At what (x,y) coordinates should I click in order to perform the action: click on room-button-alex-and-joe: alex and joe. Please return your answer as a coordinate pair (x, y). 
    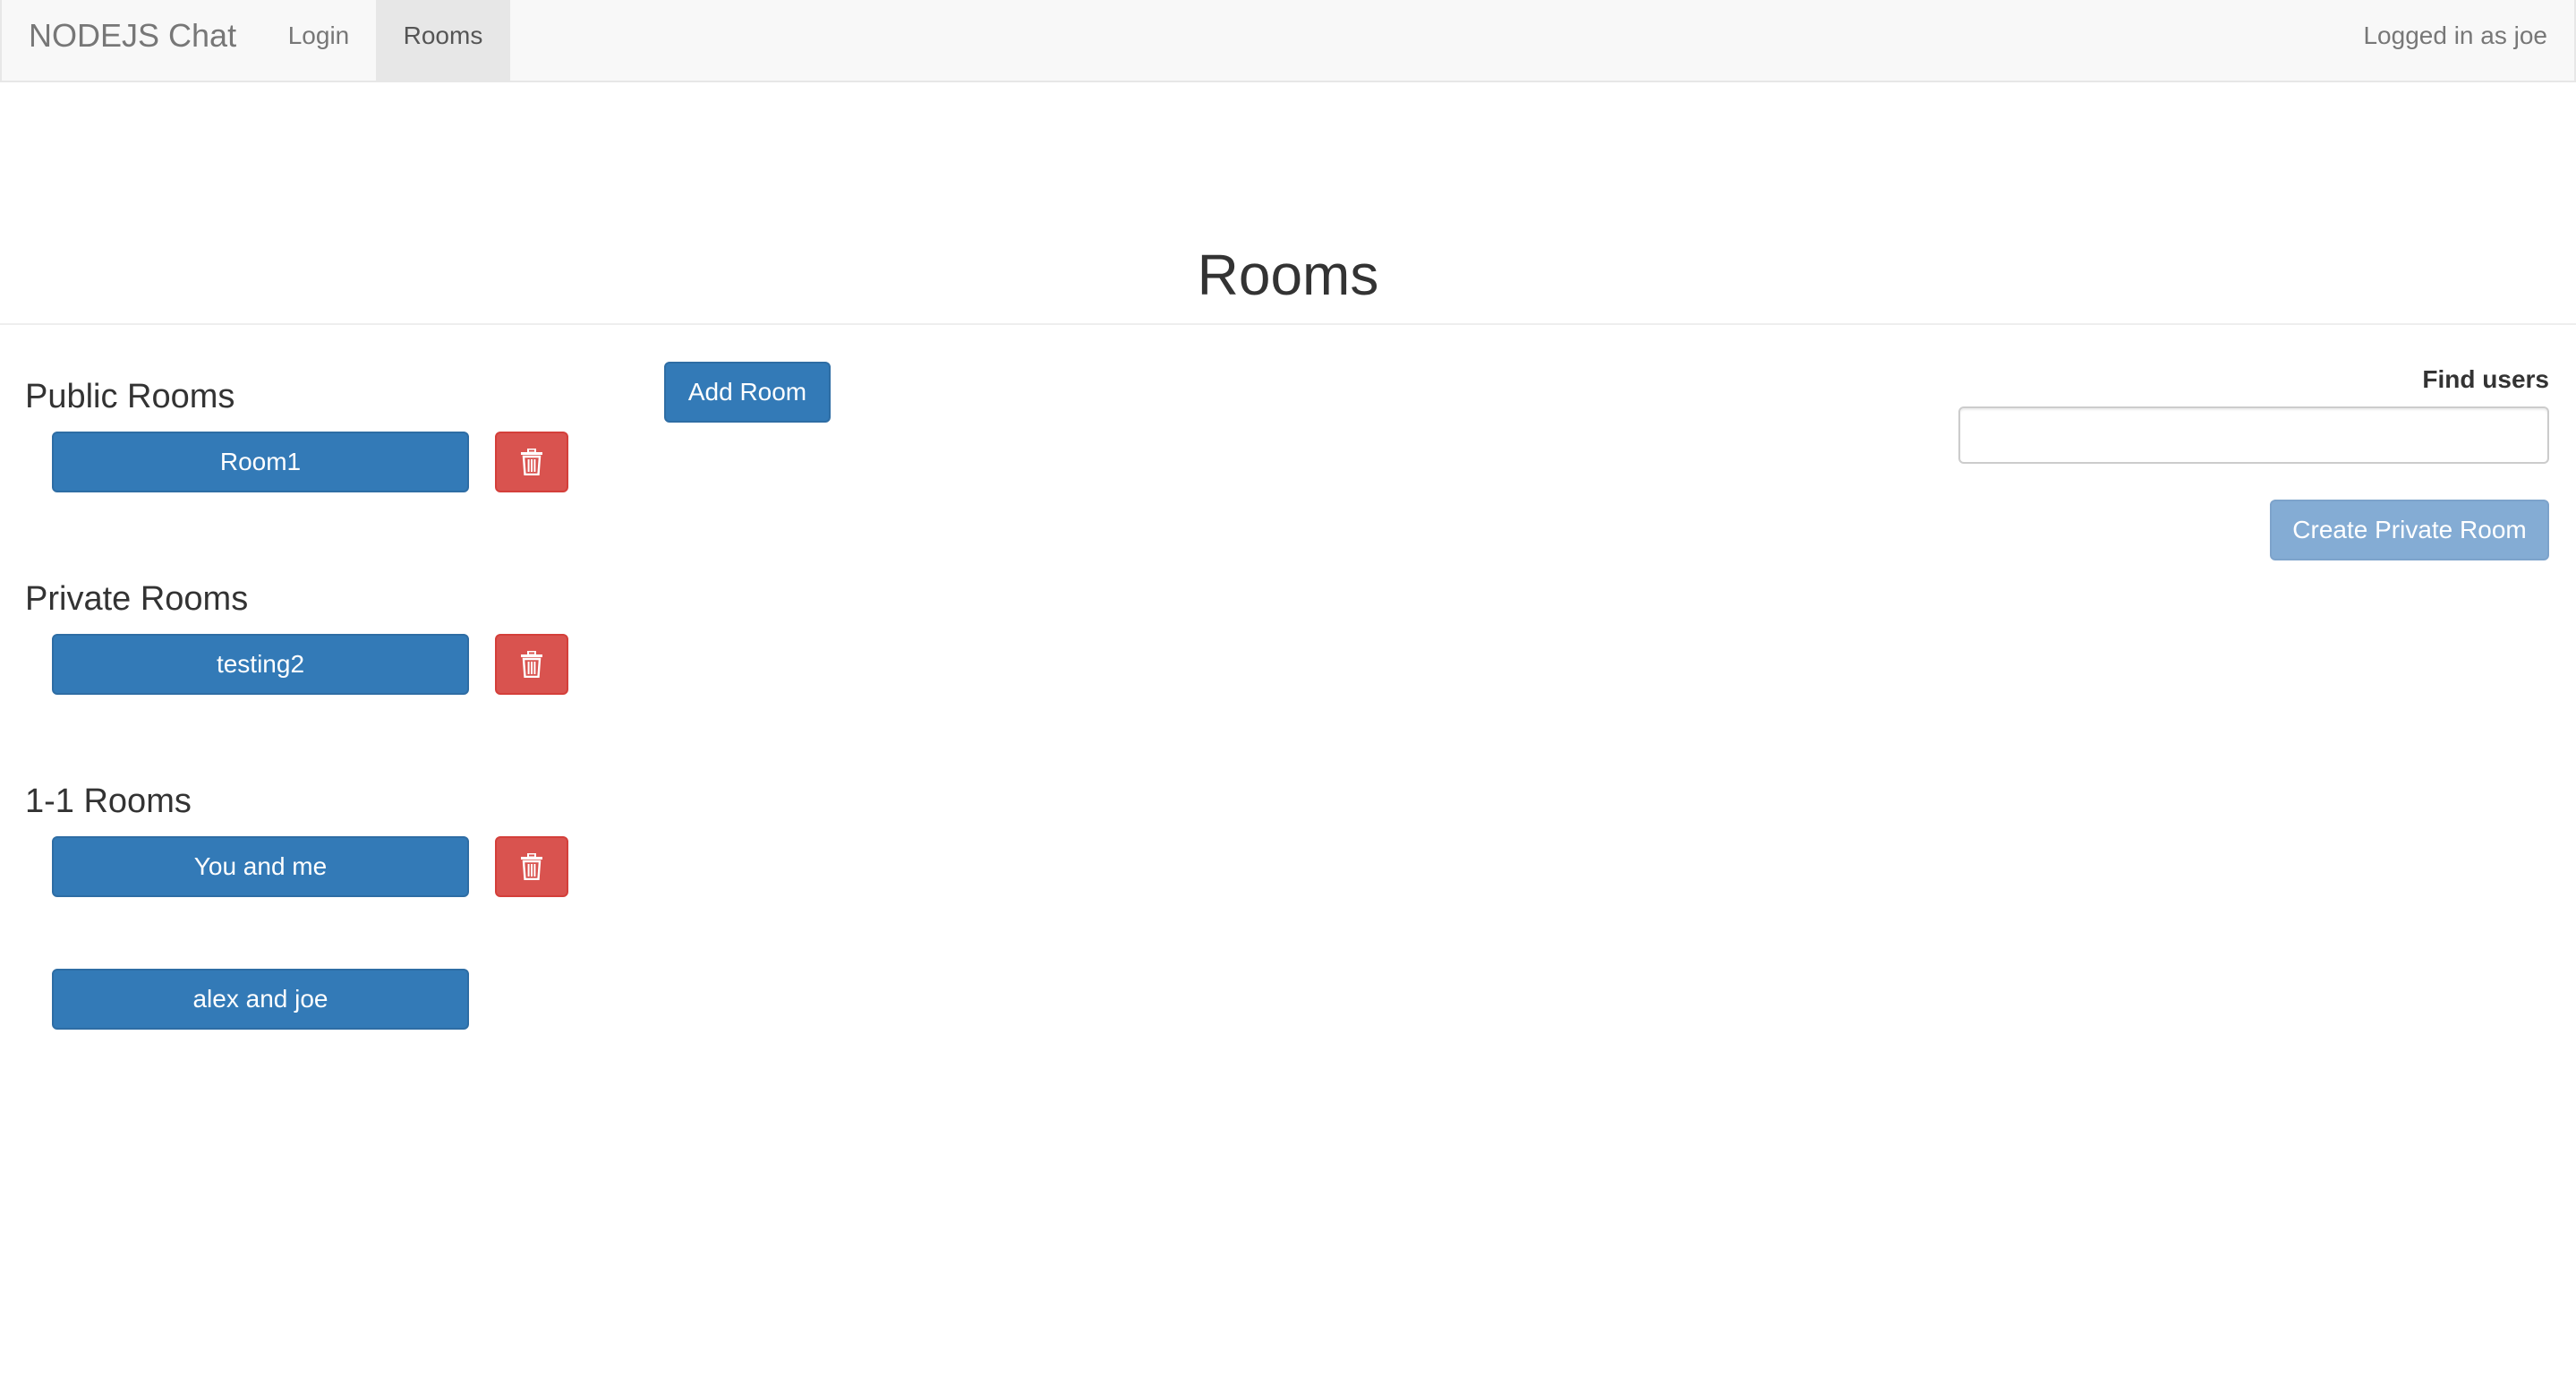
    Looking at the image, I should click on (260, 999).